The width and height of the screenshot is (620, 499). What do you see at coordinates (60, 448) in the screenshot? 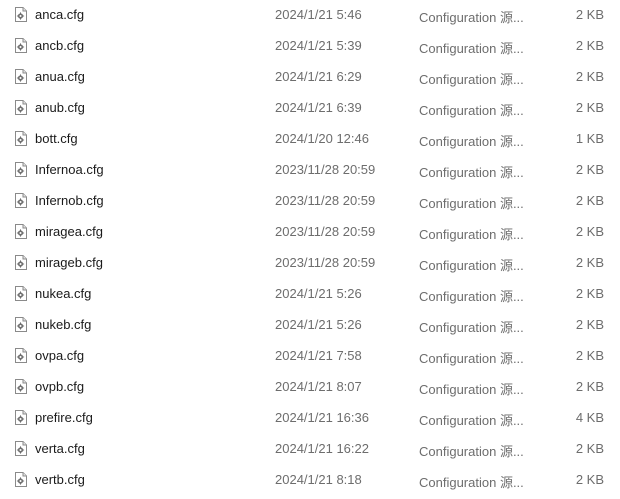
I see `file-name: verta.cfg` at bounding box center [60, 448].